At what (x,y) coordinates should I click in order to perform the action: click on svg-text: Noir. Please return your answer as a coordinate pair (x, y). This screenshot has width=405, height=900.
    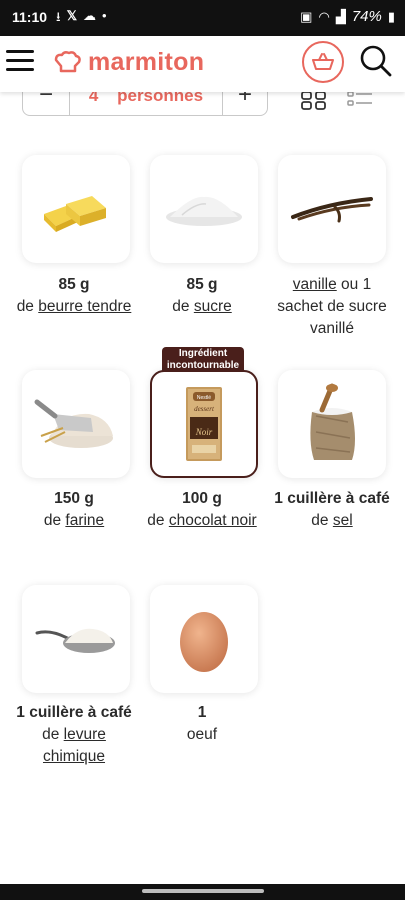
    Looking at the image, I should click on (204, 432).